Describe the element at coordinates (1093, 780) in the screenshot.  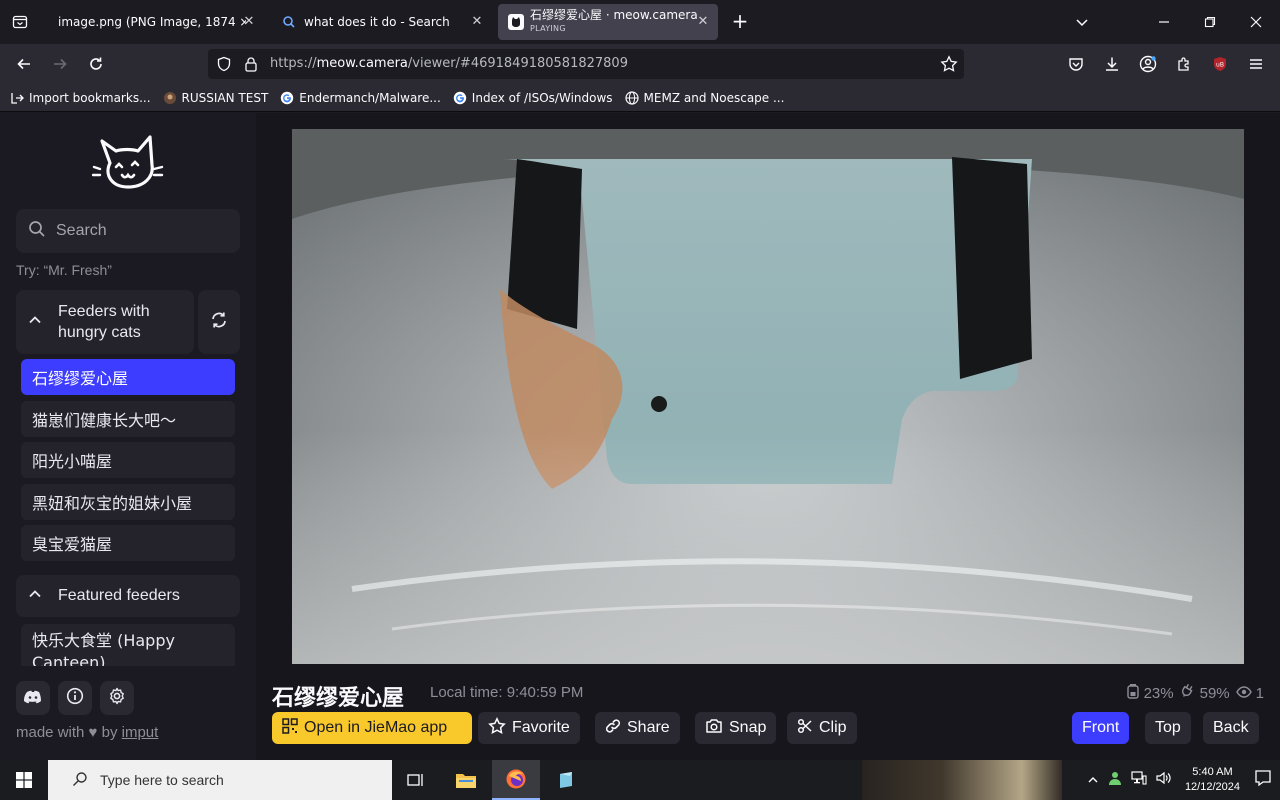
I see `chevron-up-icon` at that location.